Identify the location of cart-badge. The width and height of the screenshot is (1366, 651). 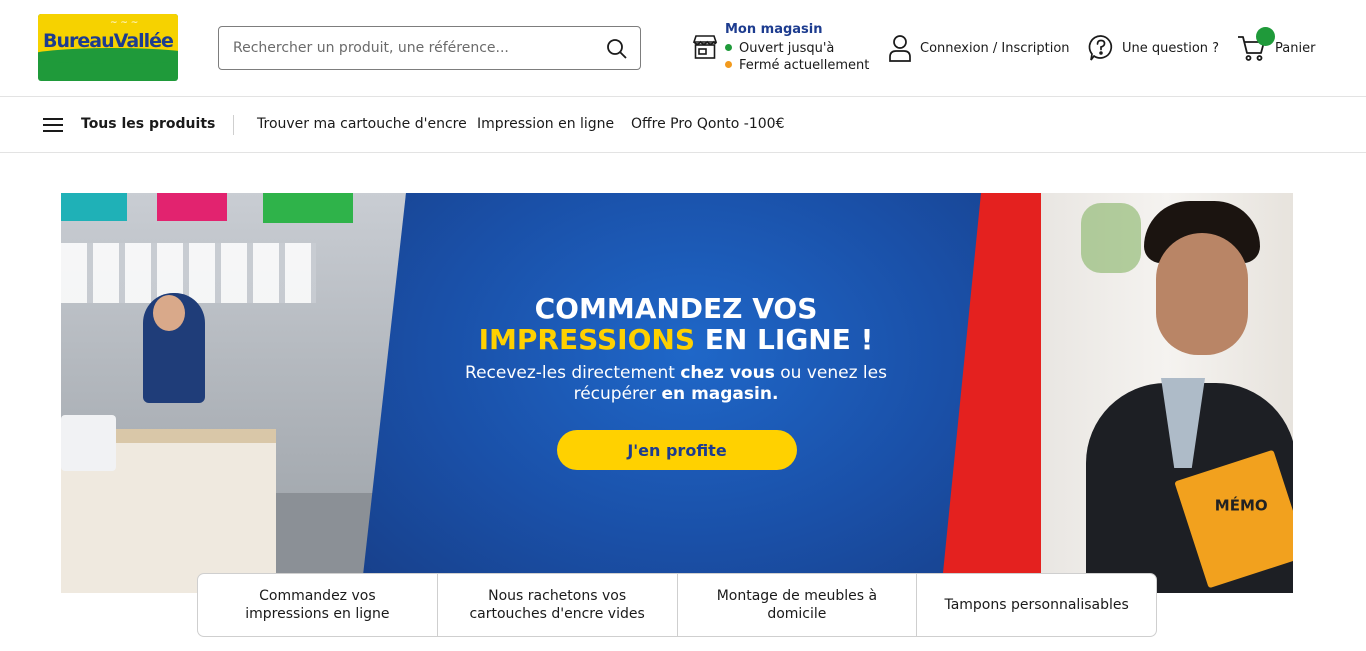
(1265, 36).